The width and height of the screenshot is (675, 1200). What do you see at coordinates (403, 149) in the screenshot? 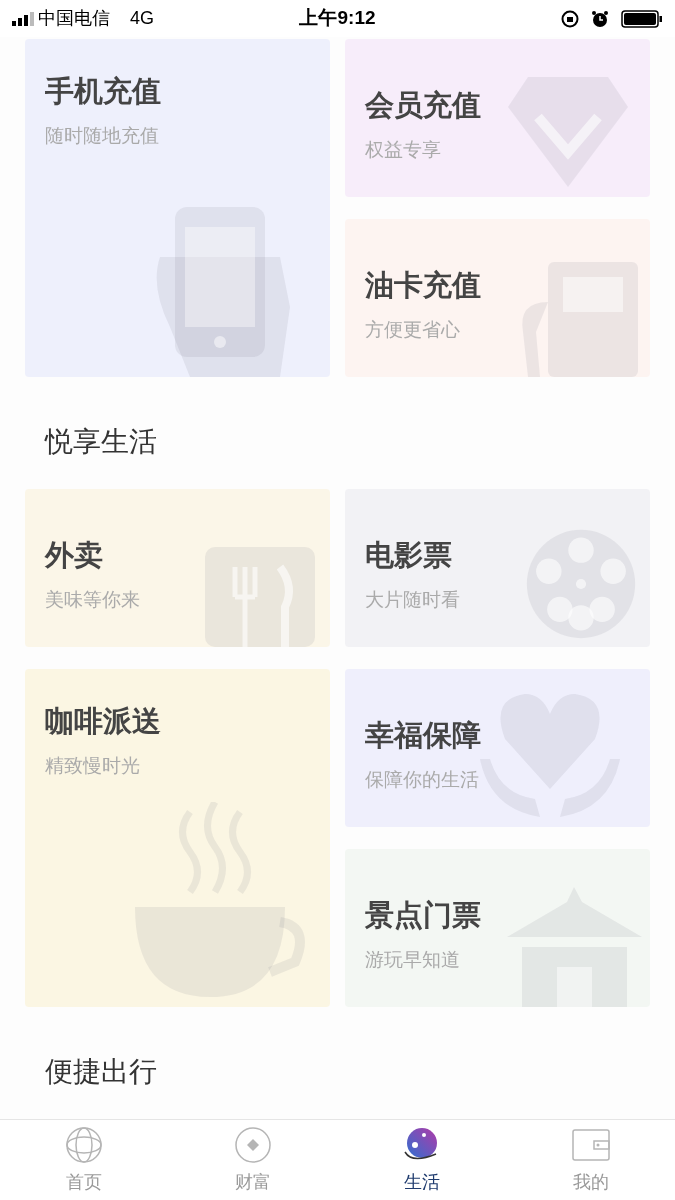
I see `card-subtitle: 权益专享` at bounding box center [403, 149].